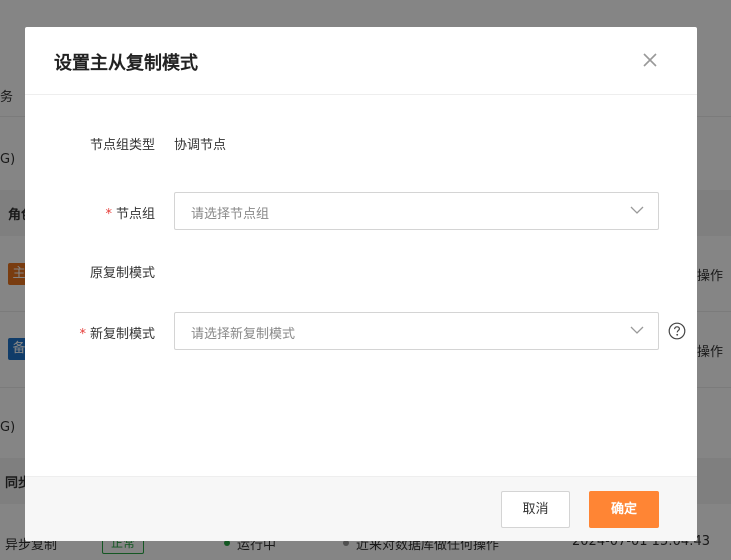 The width and height of the screenshot is (731, 560). What do you see at coordinates (535, 509) in the screenshot?
I see `cancel-button: 取消` at bounding box center [535, 509].